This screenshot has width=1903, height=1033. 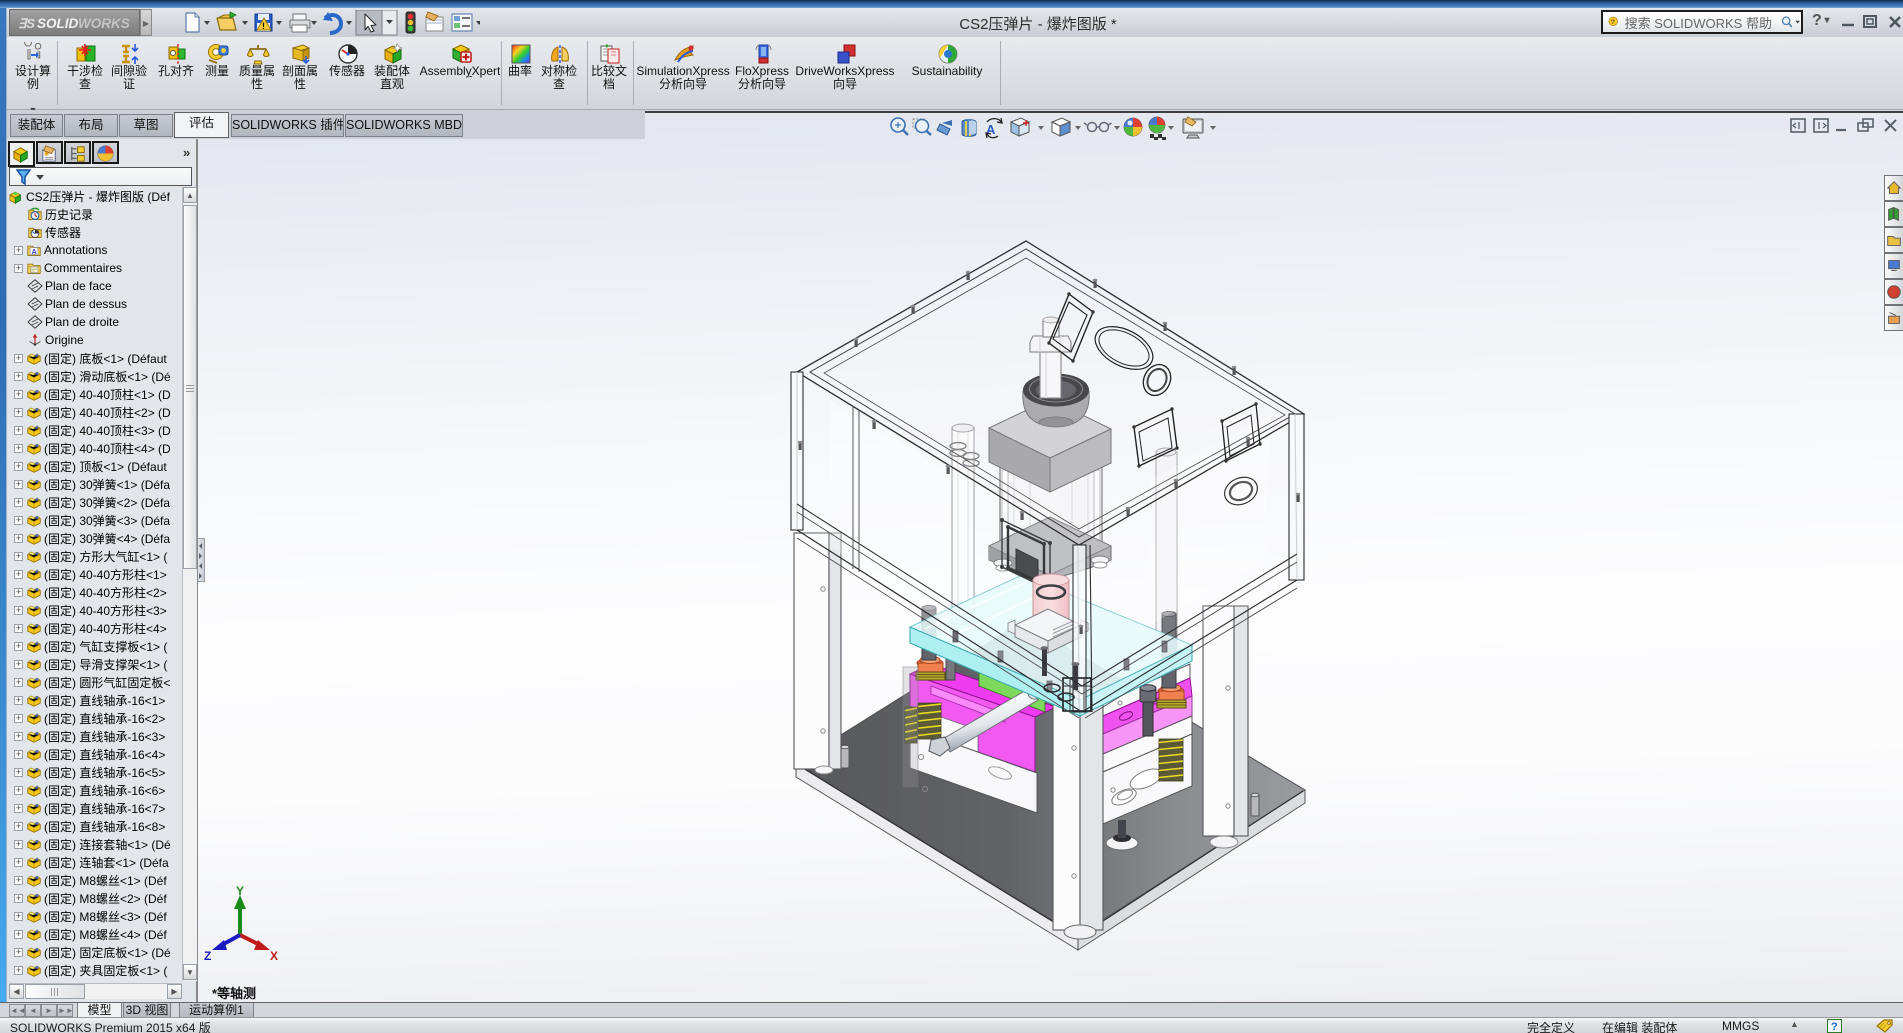 I want to click on svg-text: Y, so click(x=240, y=891).